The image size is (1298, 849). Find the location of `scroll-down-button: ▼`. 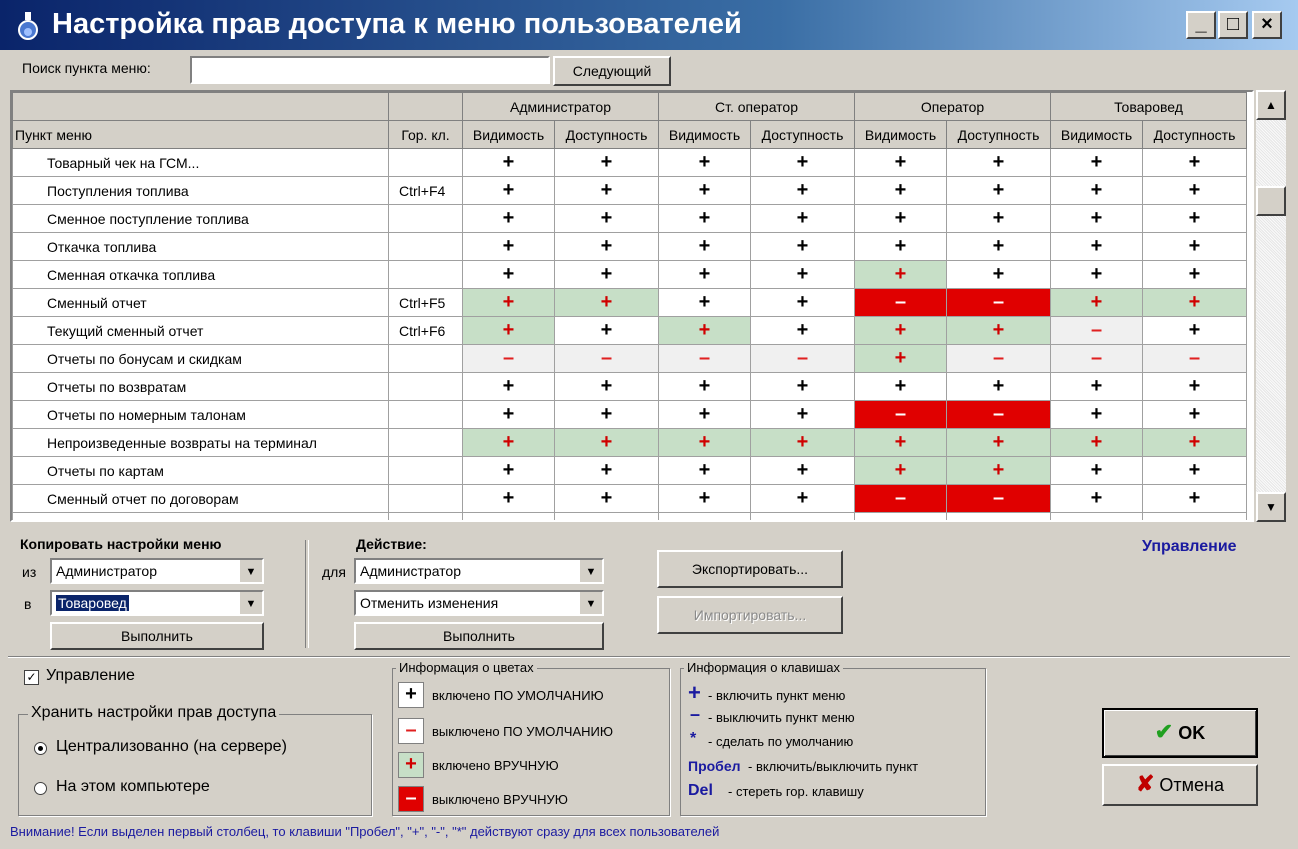

scroll-down-button: ▼ is located at coordinates (1271, 507).